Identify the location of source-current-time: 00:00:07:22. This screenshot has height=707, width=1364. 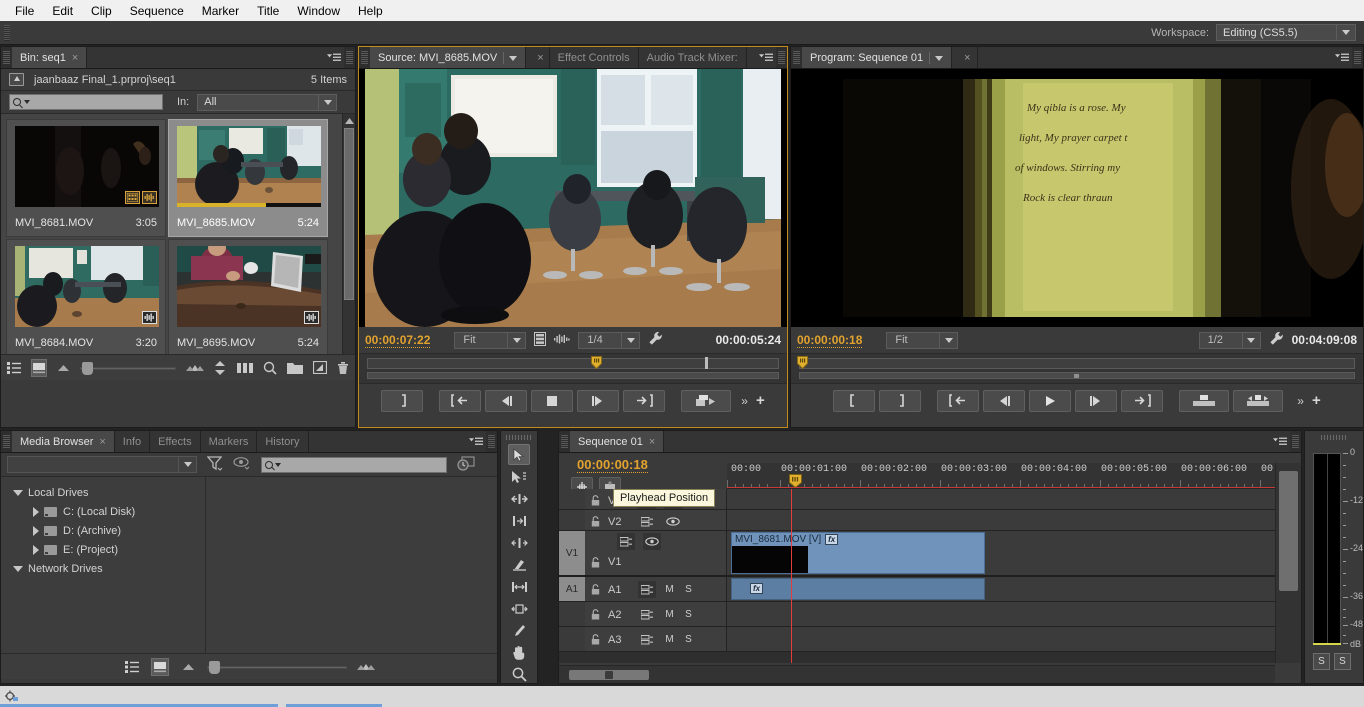
(398, 340).